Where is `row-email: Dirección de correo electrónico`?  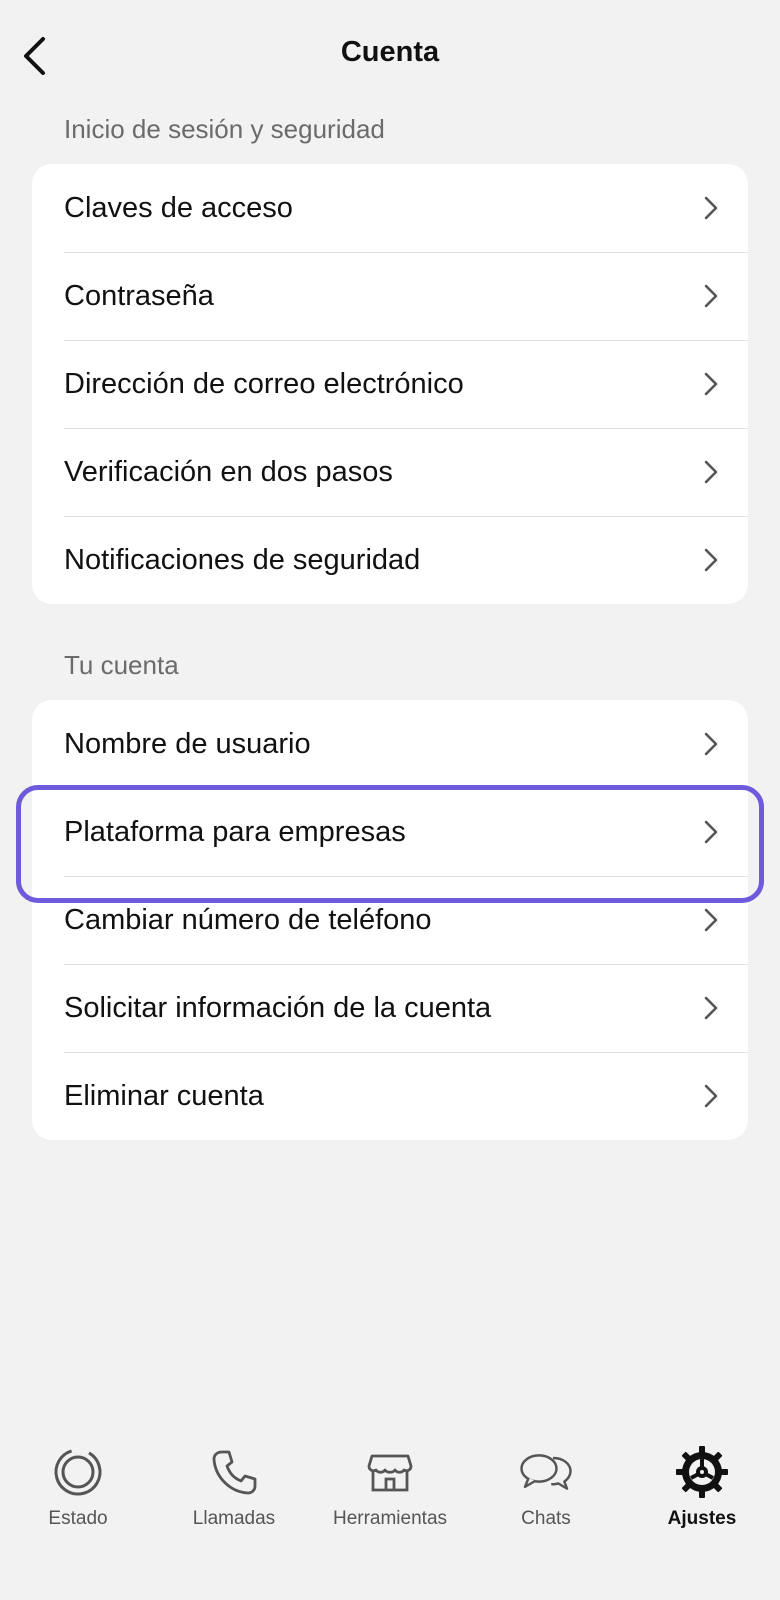 row-email: Dirección de correo electrónico is located at coordinates (390, 384).